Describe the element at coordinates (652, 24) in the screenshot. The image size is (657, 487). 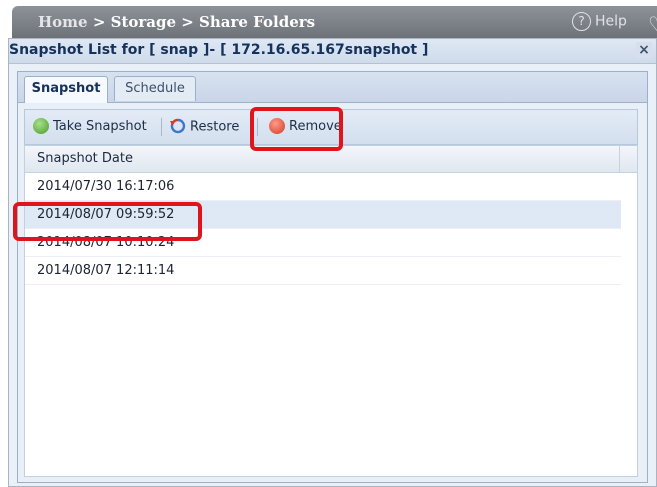
I see `heart-icon: ♡` at that location.